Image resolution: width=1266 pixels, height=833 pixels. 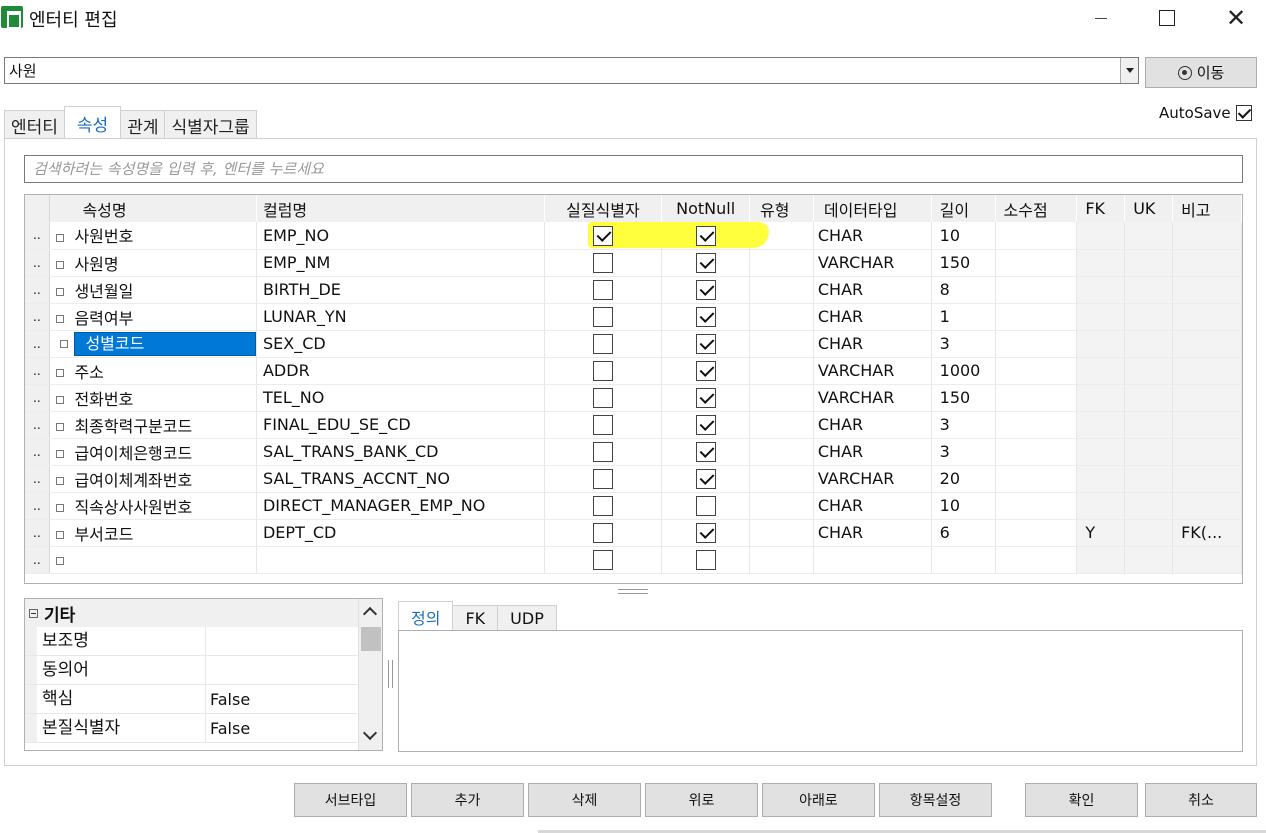 What do you see at coordinates (963, 533) in the screenshot?
I see `length-cell: 6` at bounding box center [963, 533].